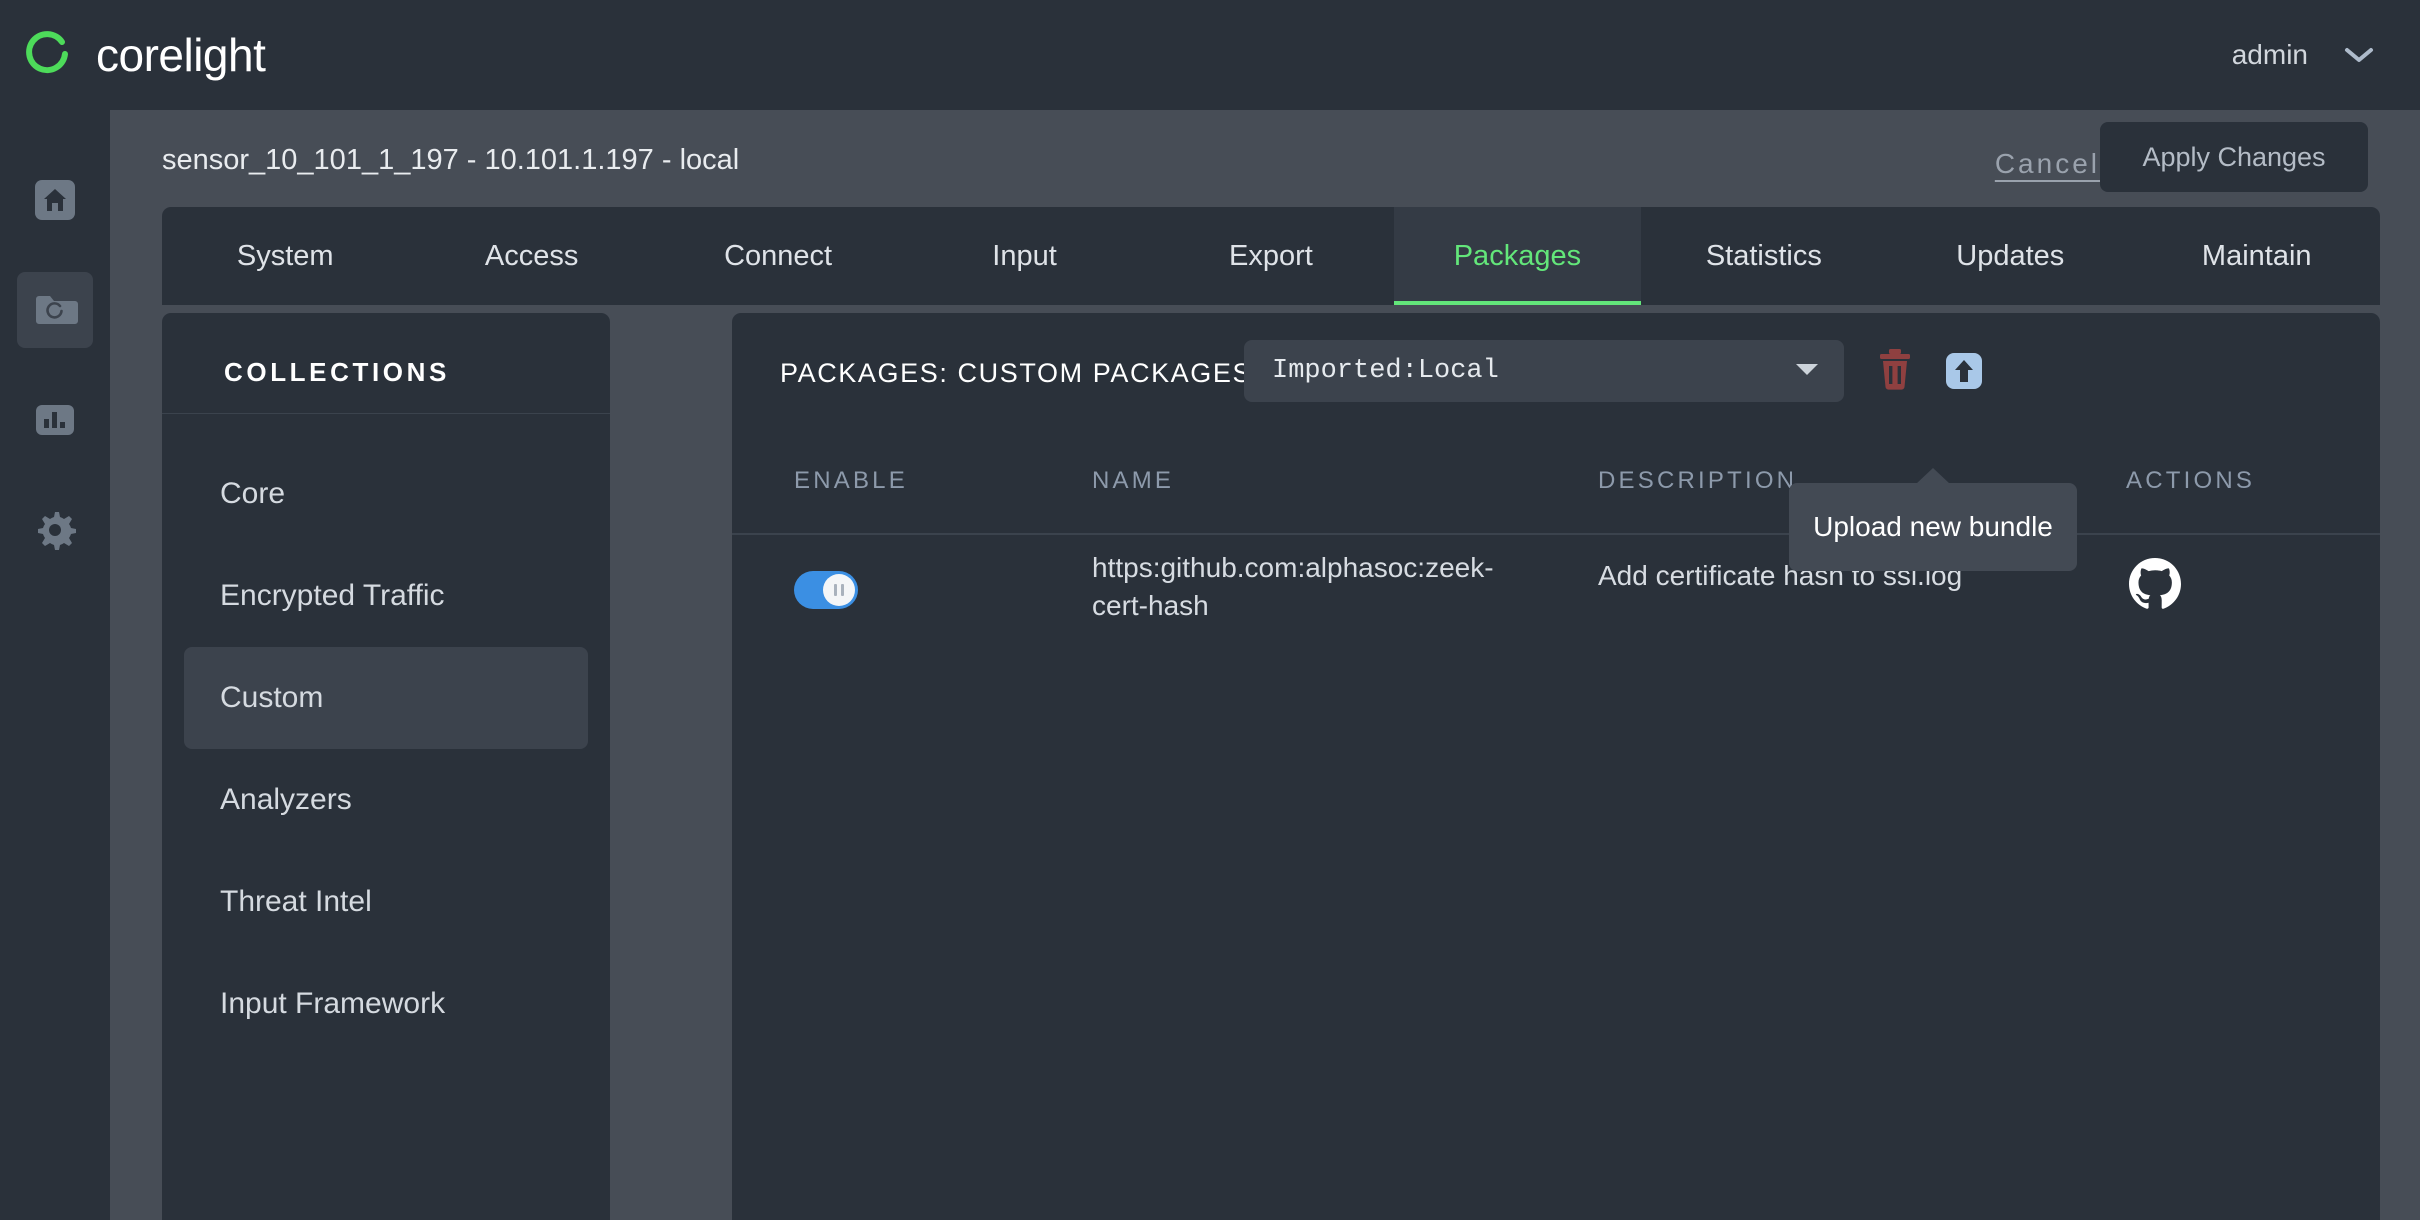  I want to click on panel-title: PACKAGES: CUSTOM PACKAGES, so click(1016, 373).